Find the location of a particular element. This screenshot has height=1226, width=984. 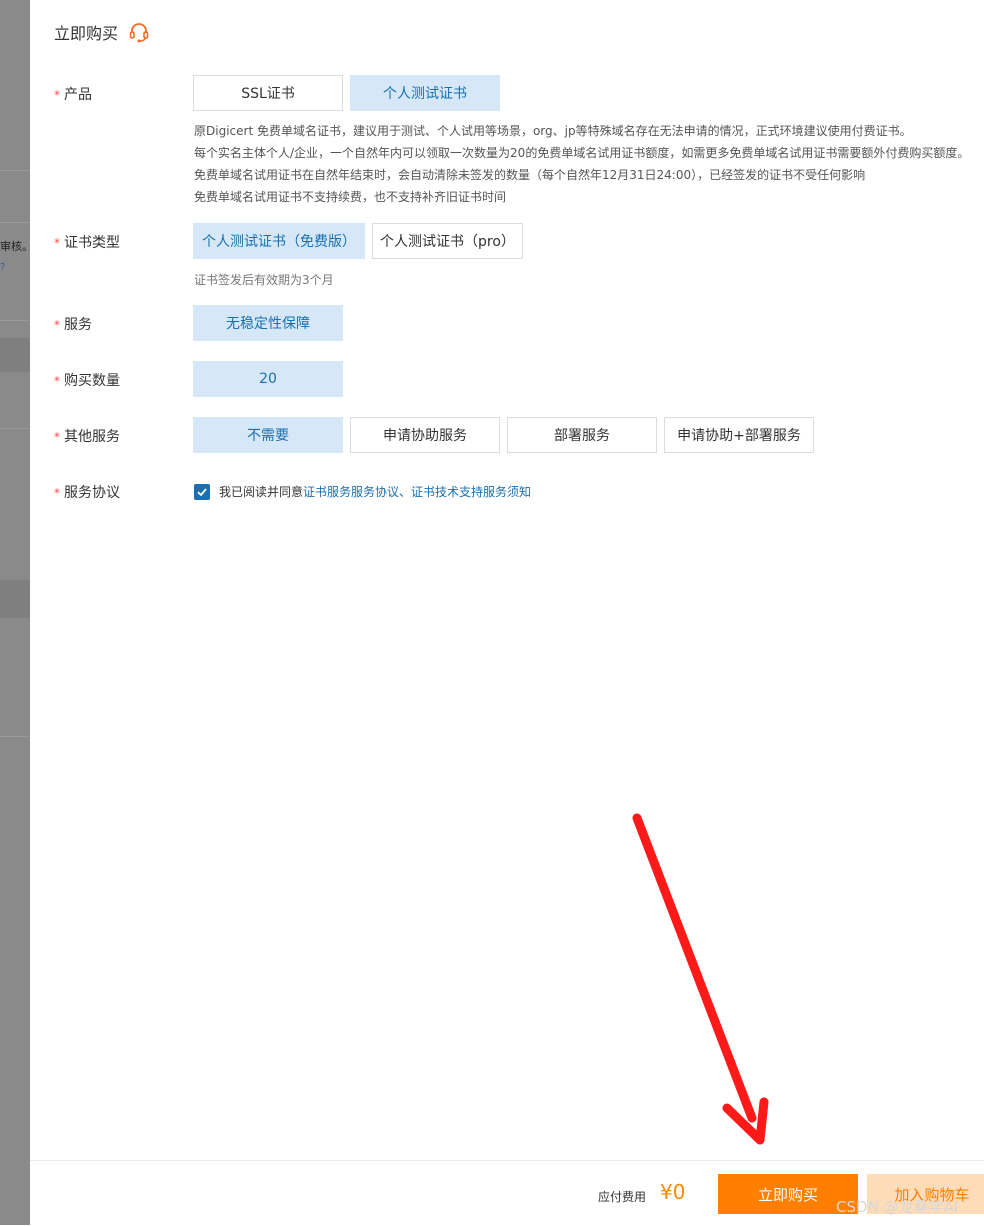

headset-icon is located at coordinates (139, 32).